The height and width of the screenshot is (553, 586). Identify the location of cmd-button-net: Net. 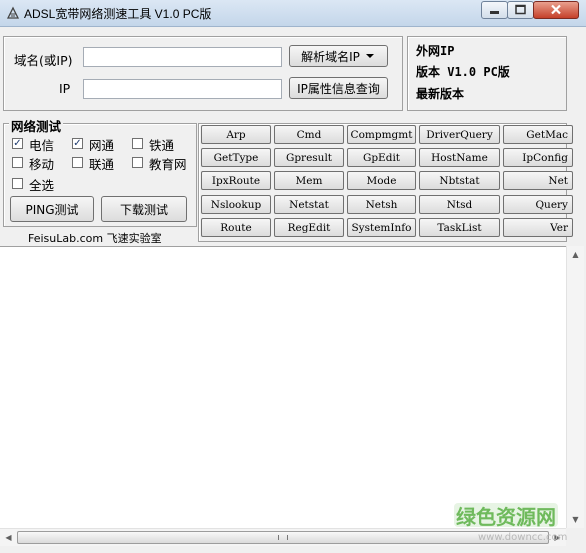
(538, 180).